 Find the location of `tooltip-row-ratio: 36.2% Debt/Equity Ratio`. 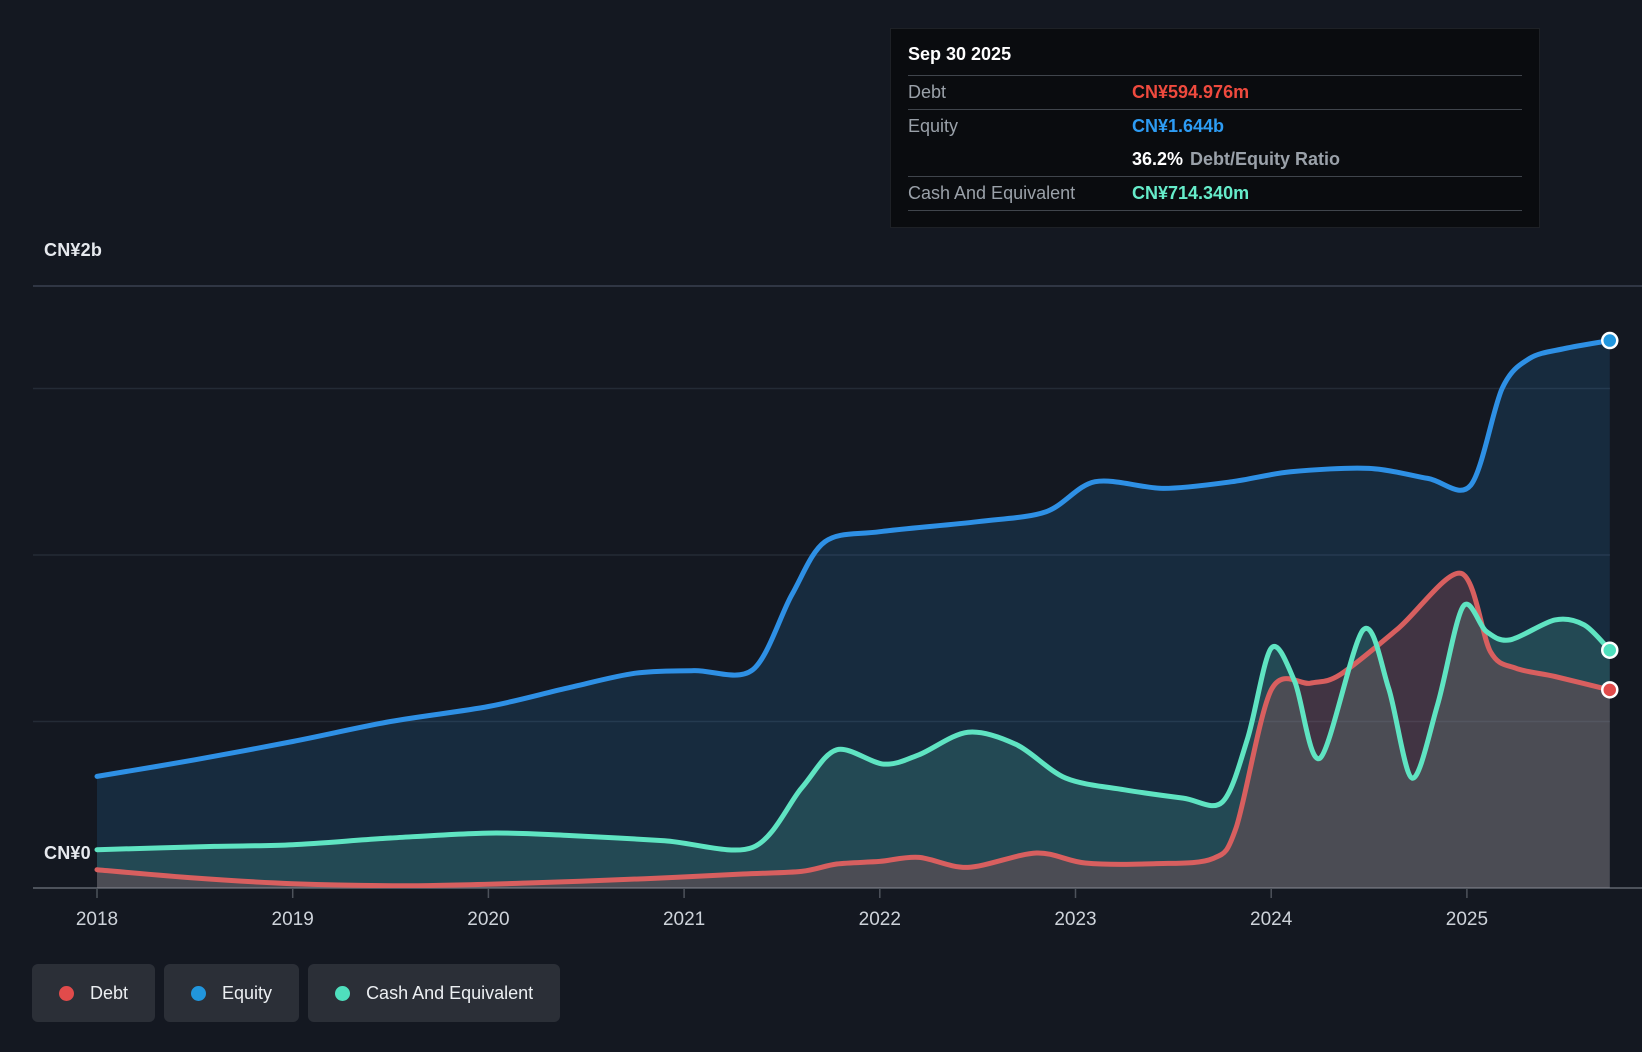

tooltip-row-ratio: 36.2% Debt/Equity Ratio is located at coordinates (1215, 160).